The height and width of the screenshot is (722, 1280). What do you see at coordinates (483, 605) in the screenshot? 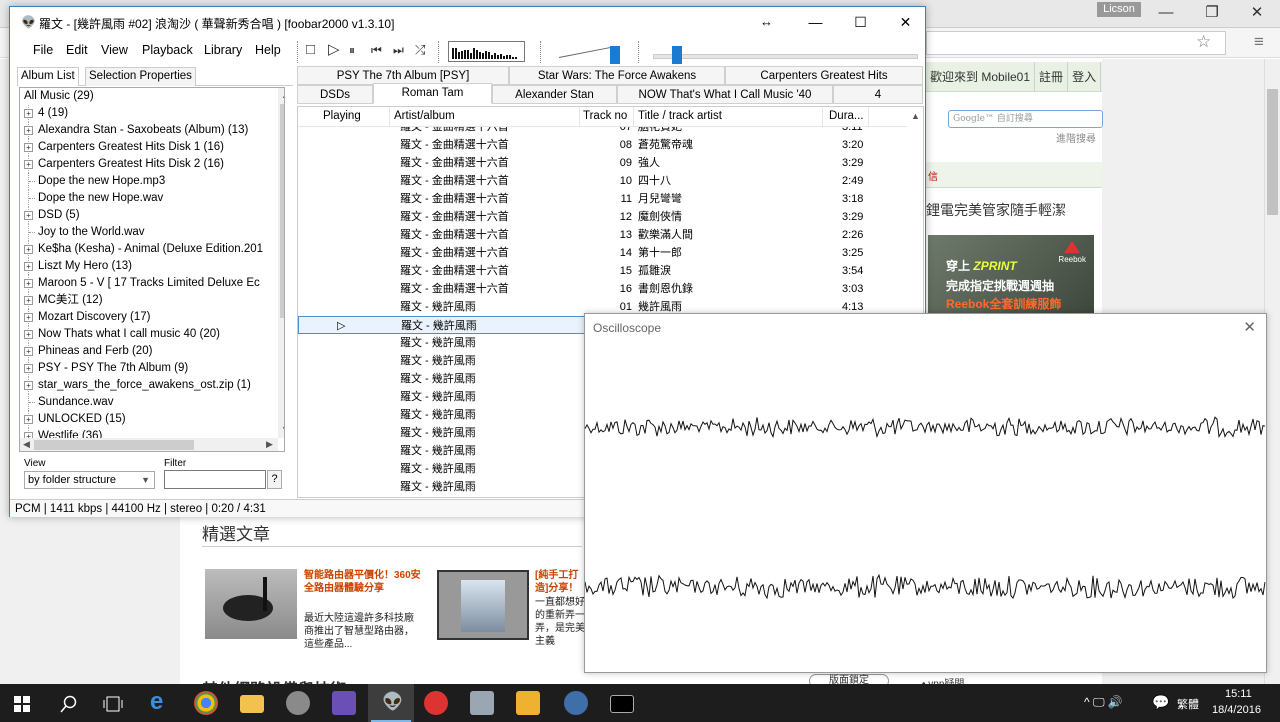
I see `article-thumbnail-case` at bounding box center [483, 605].